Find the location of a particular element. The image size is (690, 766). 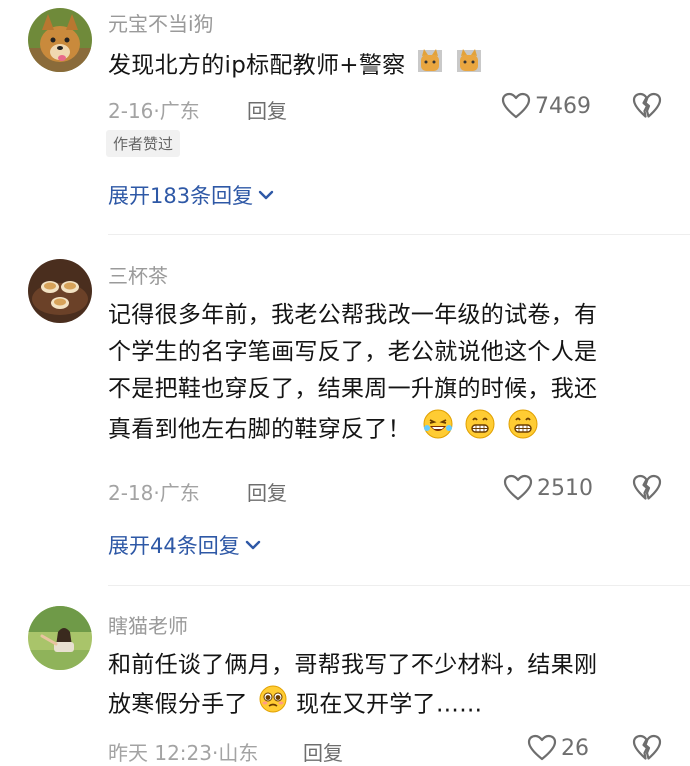

author-liked-badge: 作者赞过 is located at coordinates (143, 143).